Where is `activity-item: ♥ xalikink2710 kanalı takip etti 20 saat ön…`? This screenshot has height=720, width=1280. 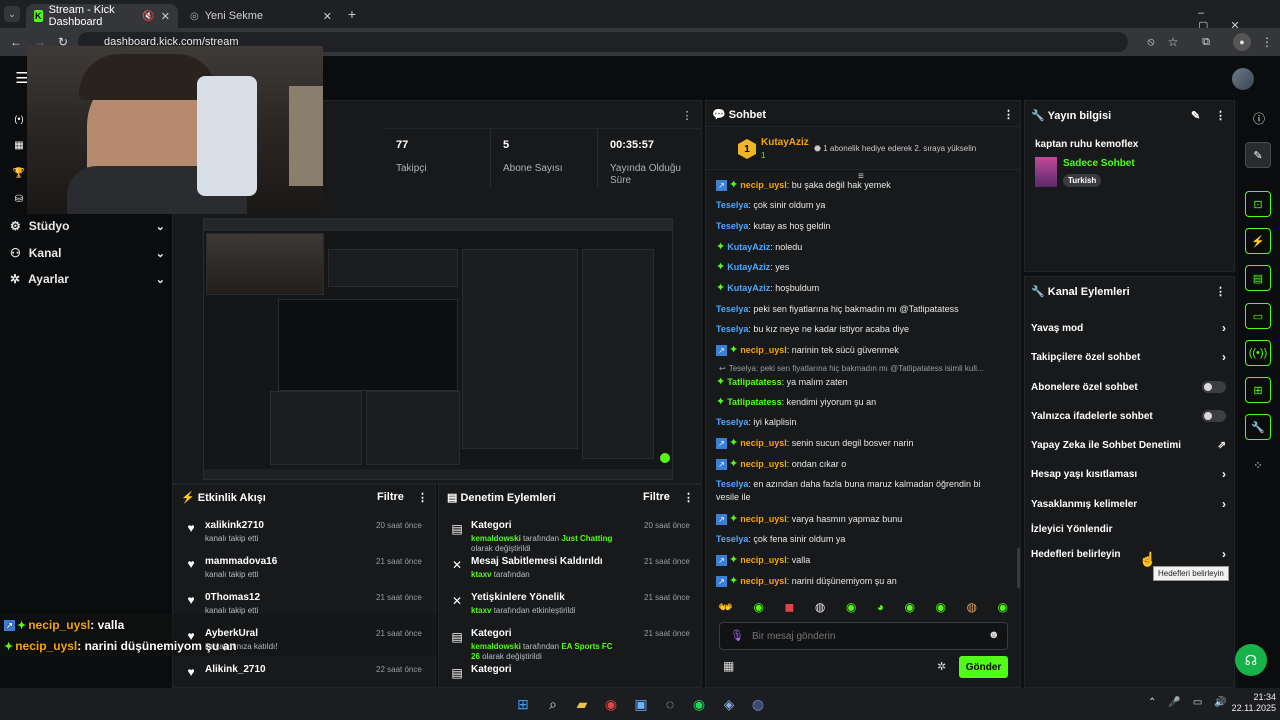 activity-item: ♥ xalikink2710 kanalı takip etti 20 saat ön… is located at coordinates (305, 533).